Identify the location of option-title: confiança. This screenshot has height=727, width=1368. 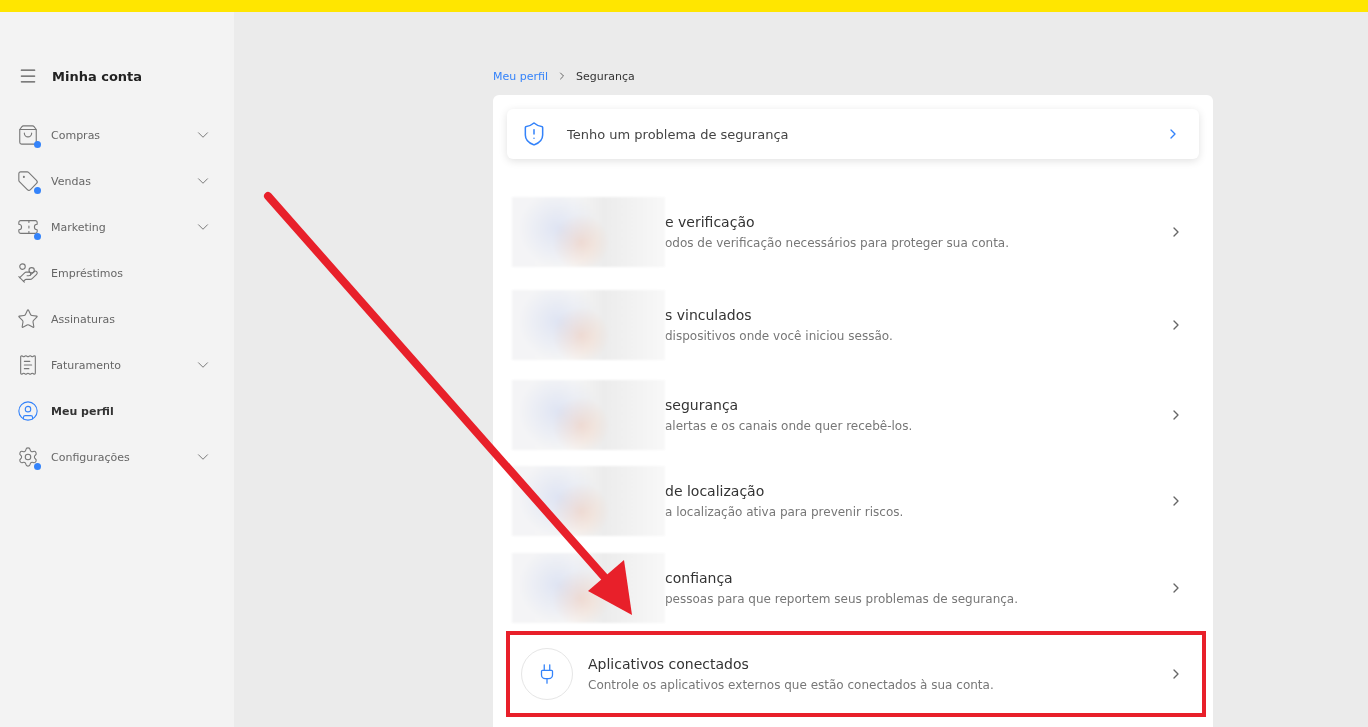
(699, 577).